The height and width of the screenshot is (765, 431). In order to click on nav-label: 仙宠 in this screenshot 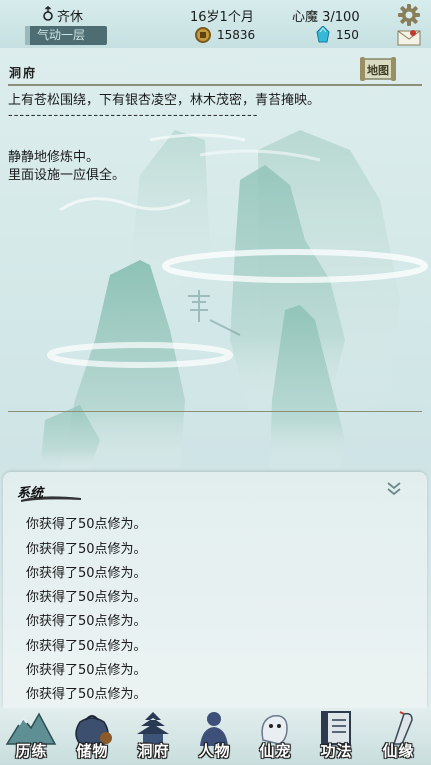, I will do `click(275, 751)`.